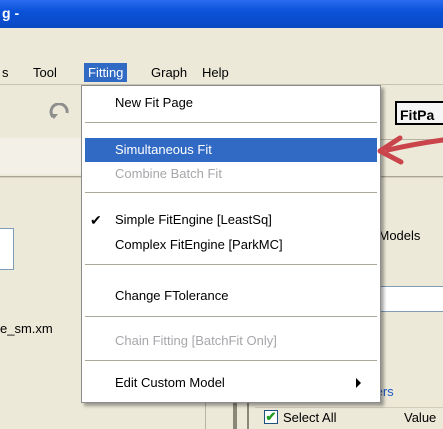 The width and height of the screenshot is (443, 429). What do you see at coordinates (349, 407) in the screenshot?
I see `group-divider` at bounding box center [349, 407].